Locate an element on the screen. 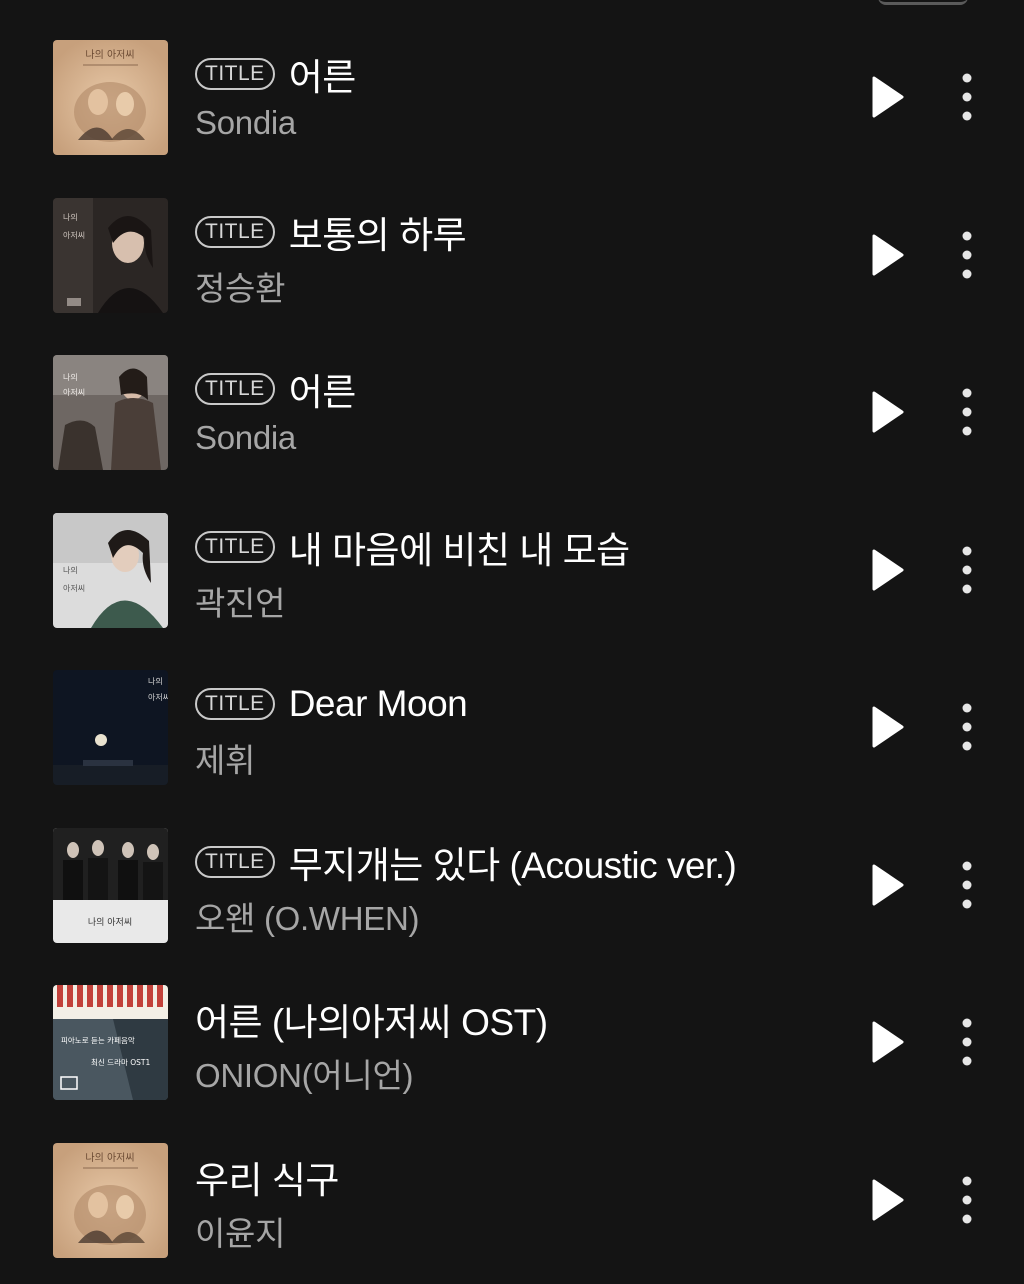  svg-text: 최신 드라마 OST1 is located at coordinates (121, 1062).